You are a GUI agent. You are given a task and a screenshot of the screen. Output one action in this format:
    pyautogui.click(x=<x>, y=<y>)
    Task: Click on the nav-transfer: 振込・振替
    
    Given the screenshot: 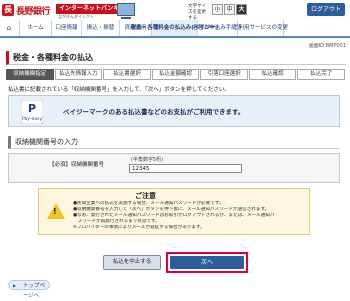 What is the action you would take?
    pyautogui.click(x=101, y=28)
    